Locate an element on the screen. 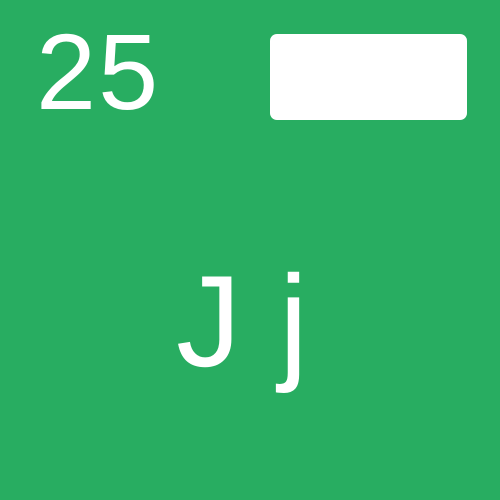 This screenshot has width=500, height=500. blank-label-box is located at coordinates (368, 77).